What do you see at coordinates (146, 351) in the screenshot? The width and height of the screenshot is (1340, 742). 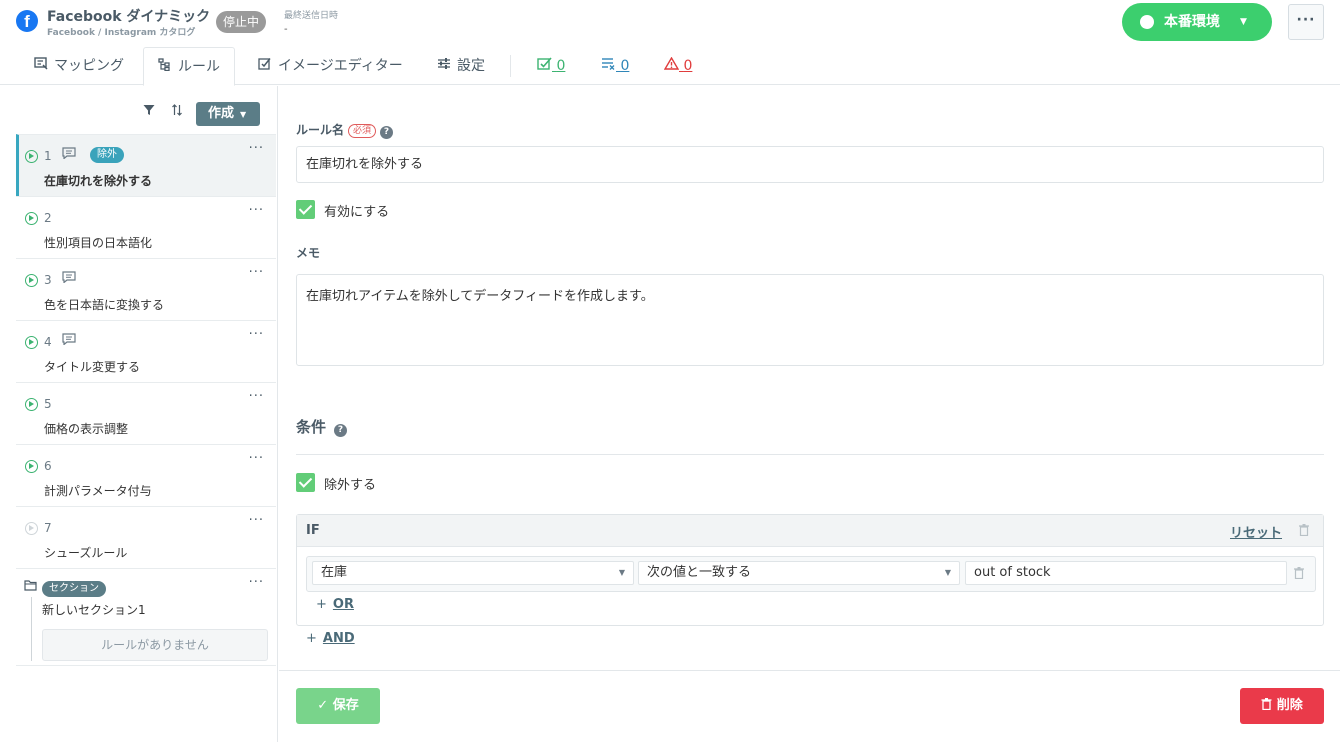 I see `rule-item: 4 タイトル変更する ···` at bounding box center [146, 351].